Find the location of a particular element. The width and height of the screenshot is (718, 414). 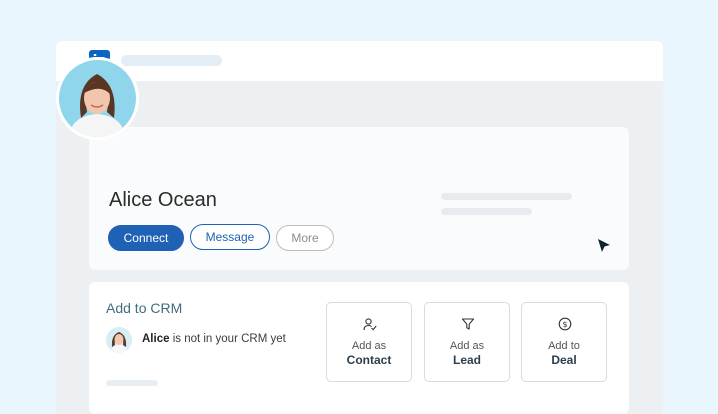

top-bar: in is located at coordinates (359, 61).